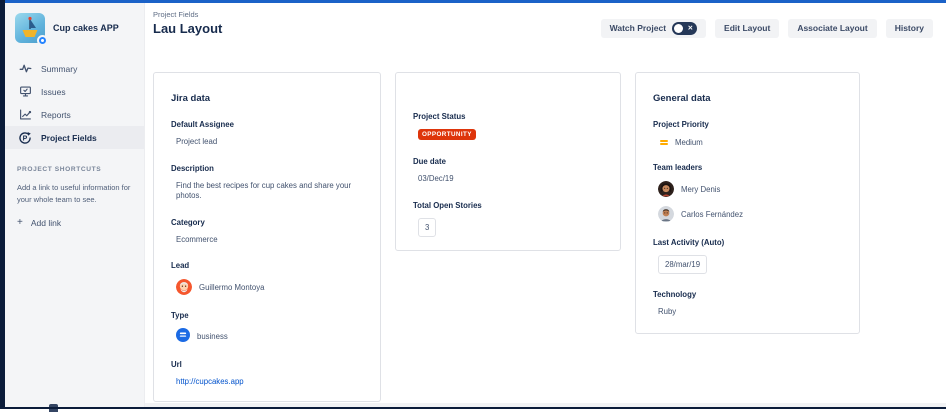 This screenshot has height=412, width=946. I want to click on project-header: Cup cakes APP, so click(74, 27).